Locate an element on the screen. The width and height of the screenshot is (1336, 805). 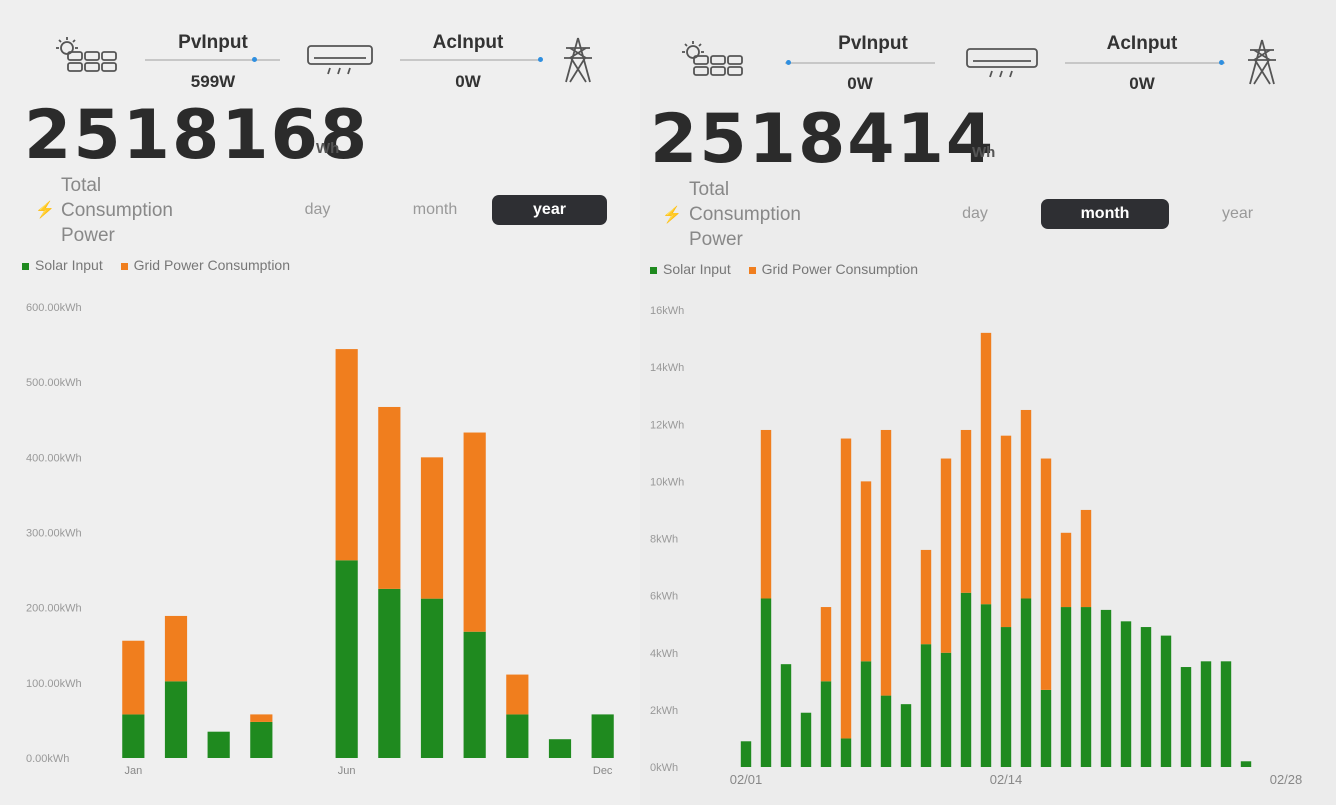
y-tick-label: 16kWh is located at coordinates (667, 311).